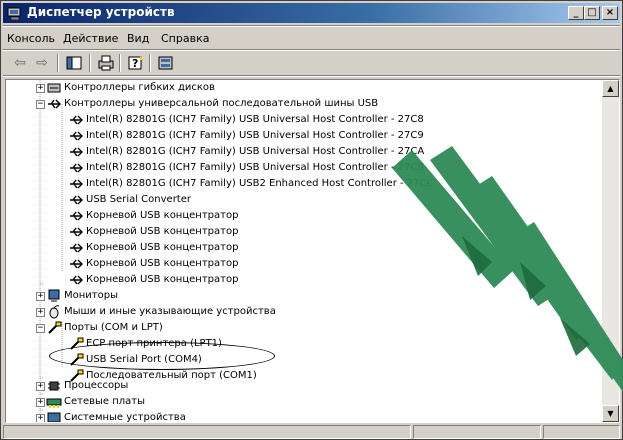  I want to click on tree-node-label: Мониторы, so click(91, 295).